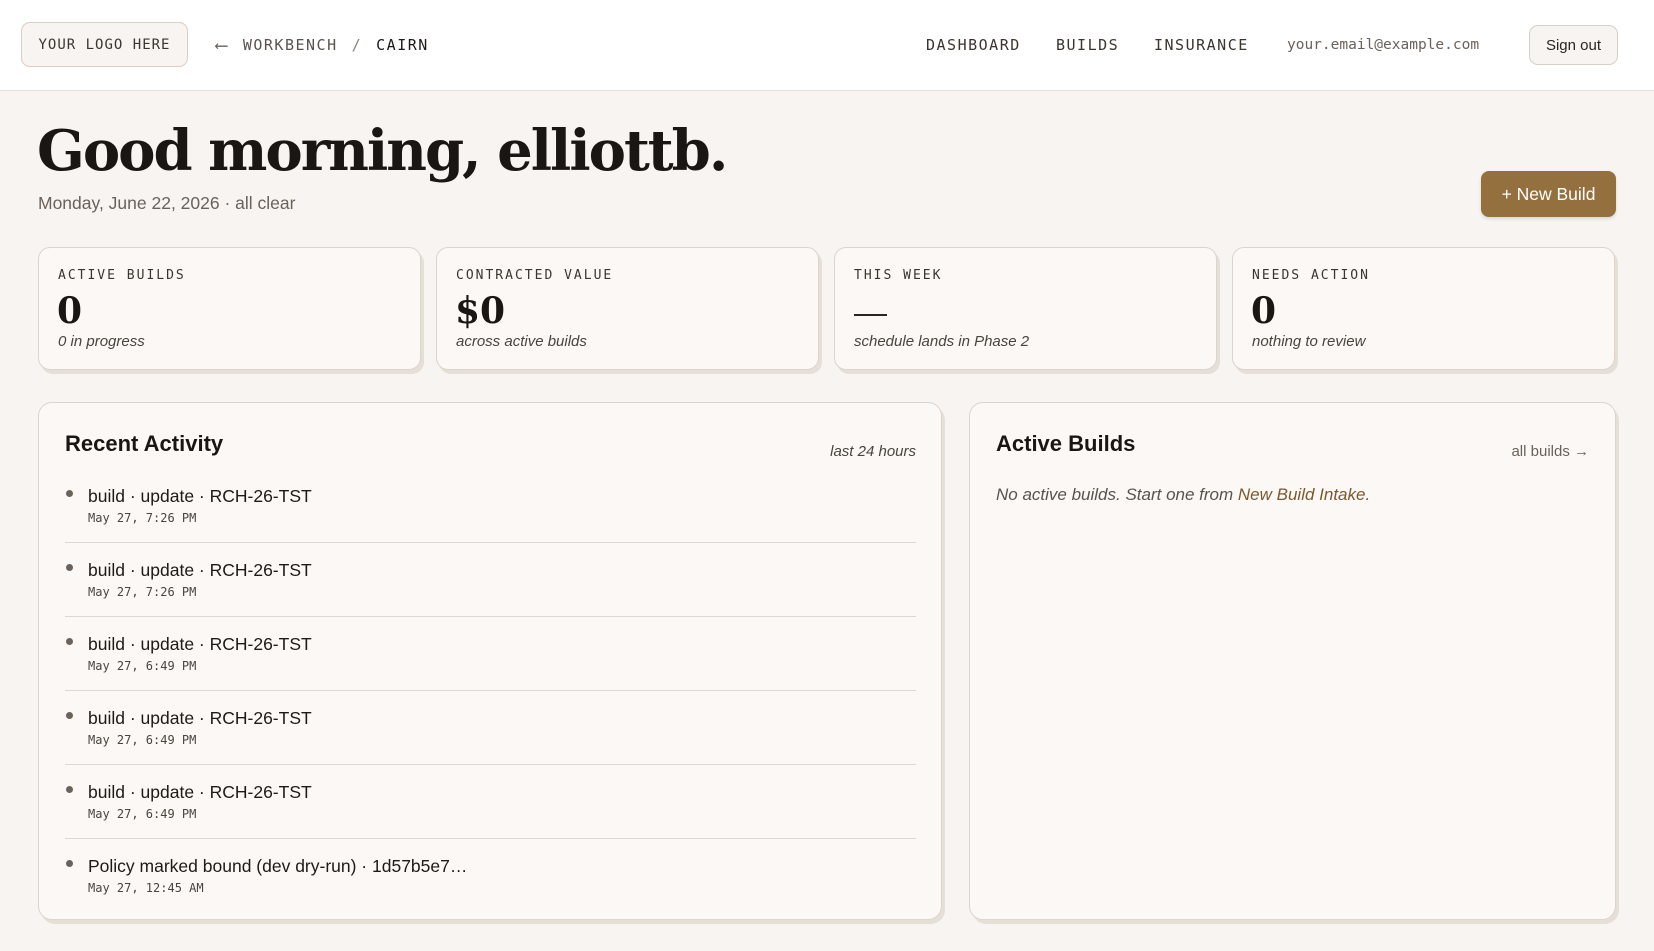 This screenshot has height=951, width=1654. What do you see at coordinates (382, 151) in the screenshot?
I see `page-title: Good morning, elliottb.` at bounding box center [382, 151].